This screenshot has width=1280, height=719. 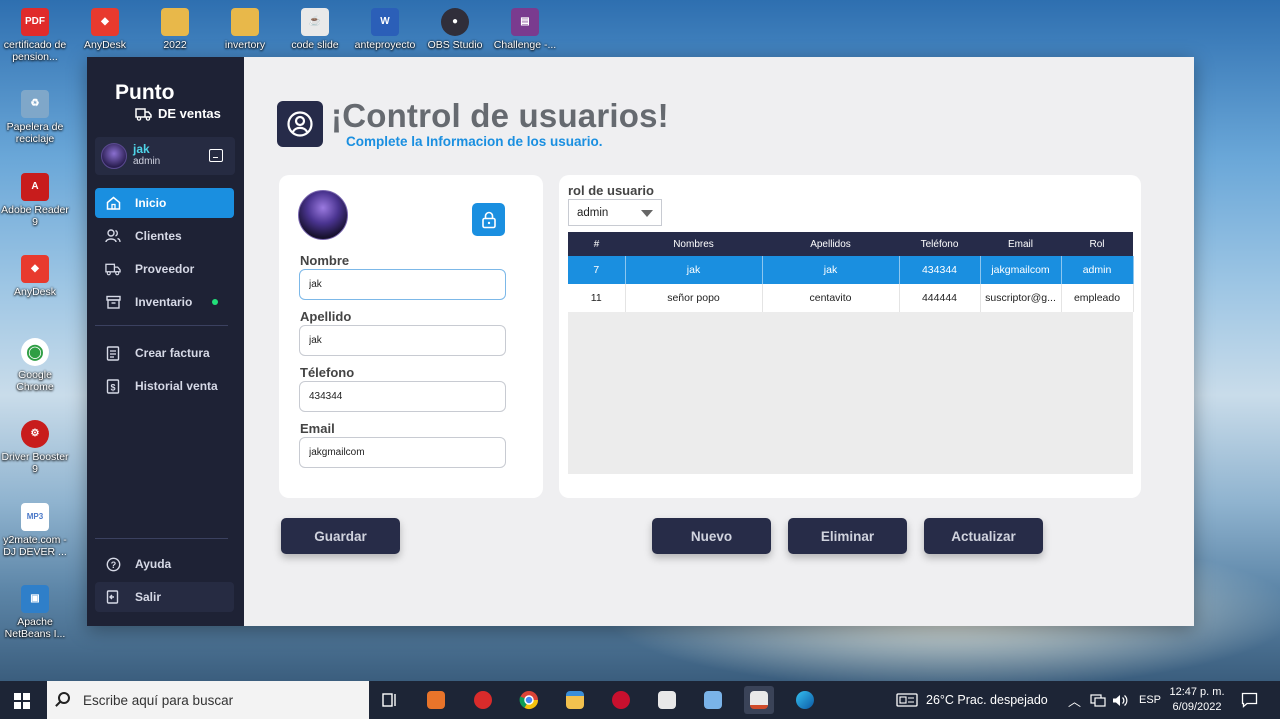 What do you see at coordinates (165, 156) in the screenshot?
I see `user-card: jak admin` at bounding box center [165, 156].